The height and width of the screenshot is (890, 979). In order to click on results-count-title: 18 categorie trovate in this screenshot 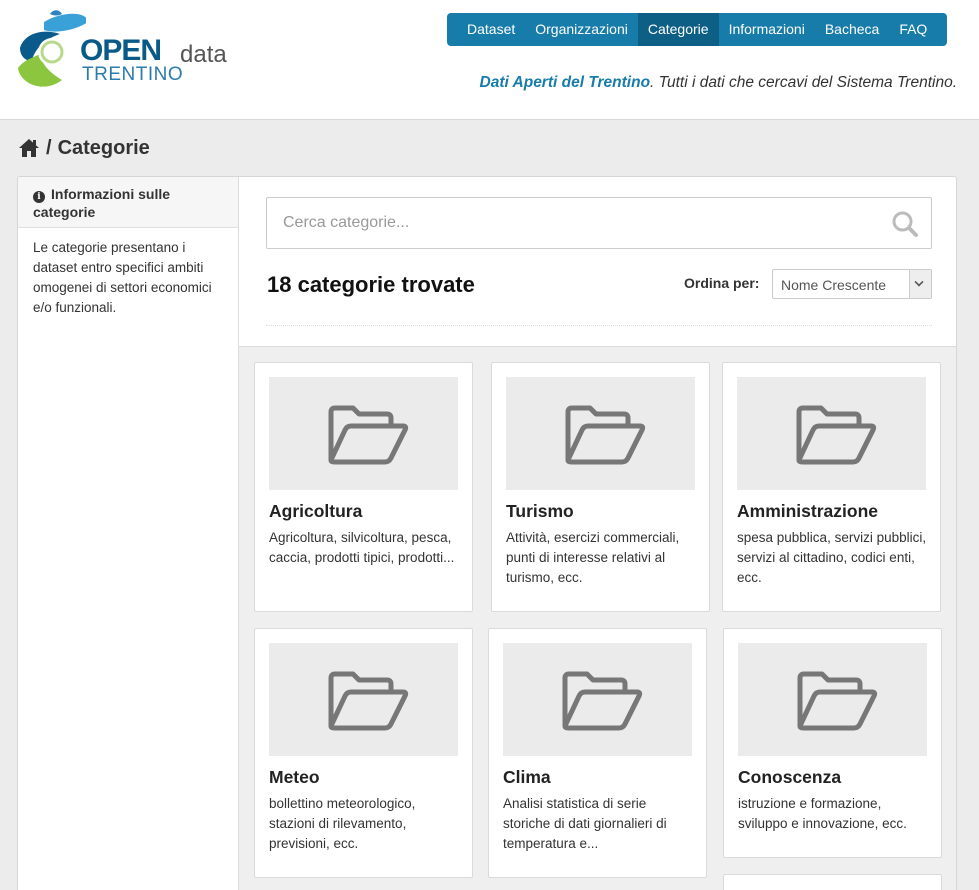, I will do `click(371, 284)`.